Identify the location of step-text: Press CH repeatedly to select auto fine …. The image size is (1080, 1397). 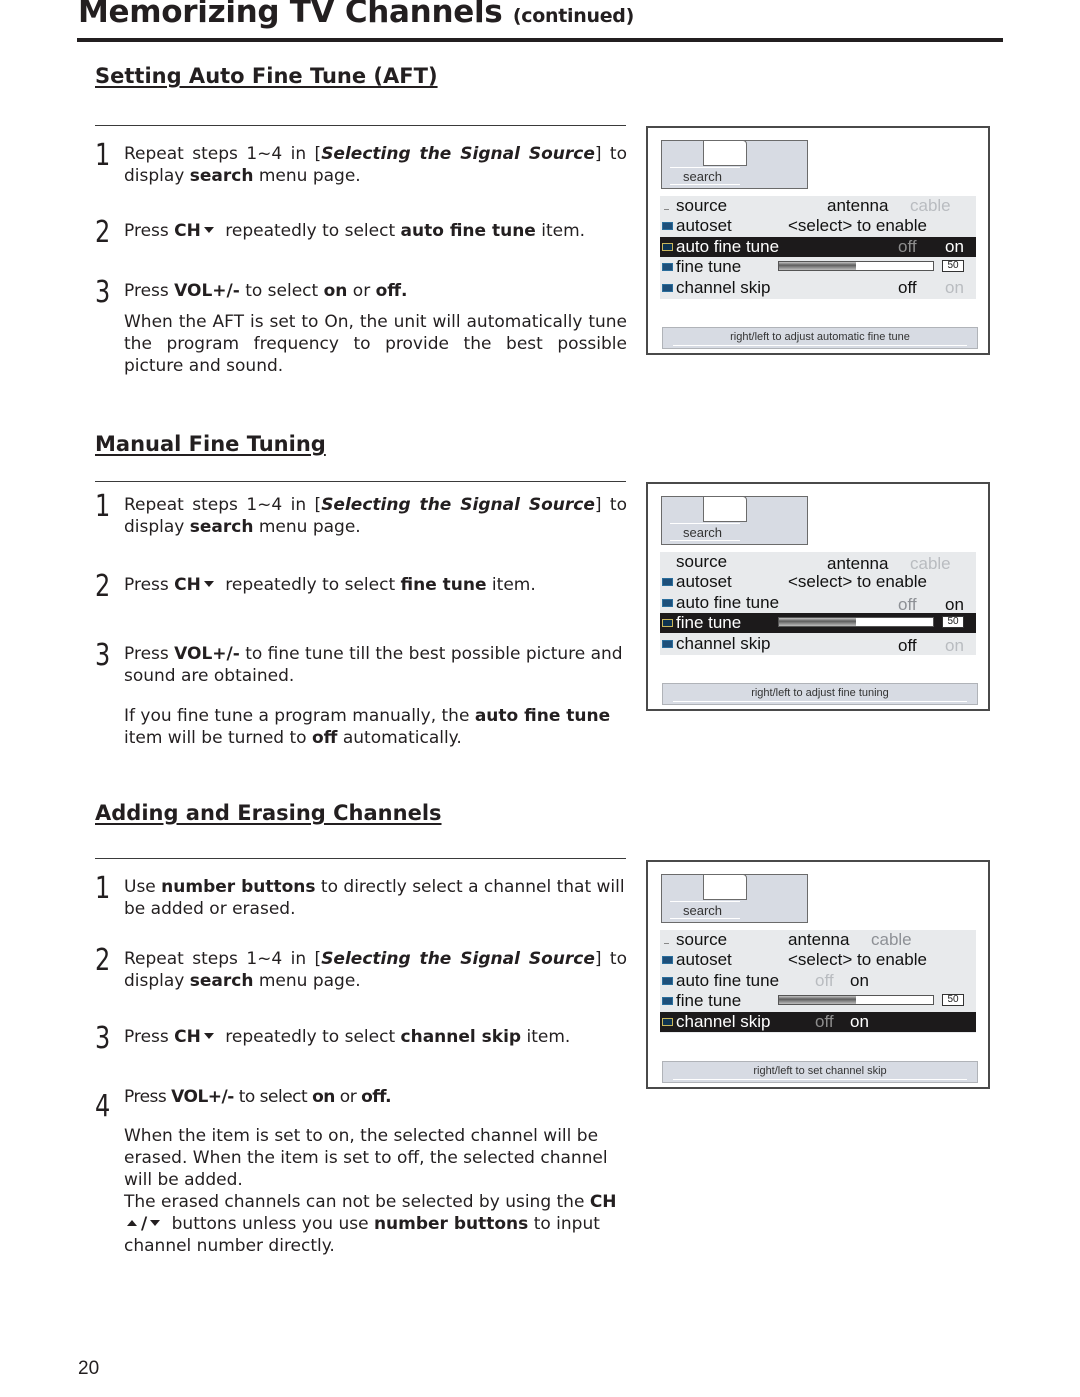
(355, 231).